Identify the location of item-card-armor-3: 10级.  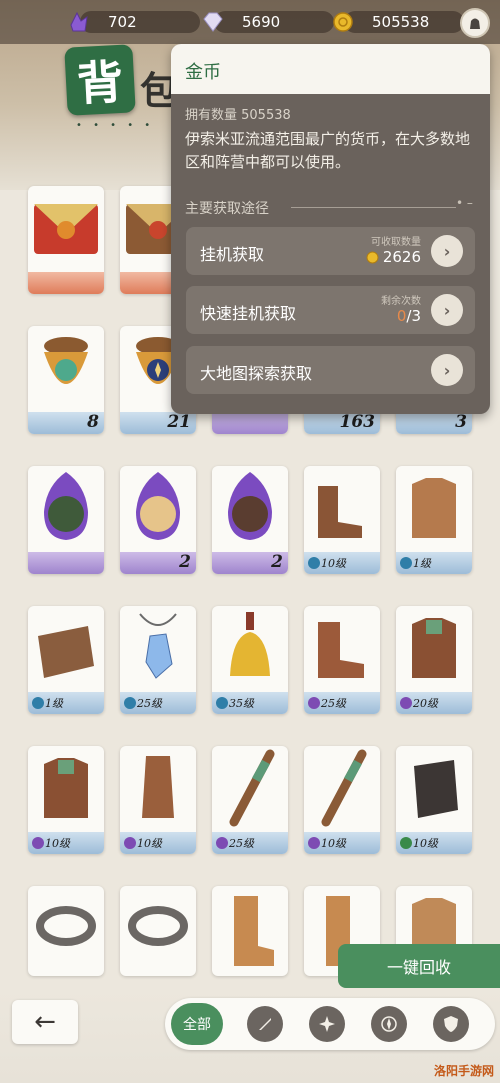
(66, 800).